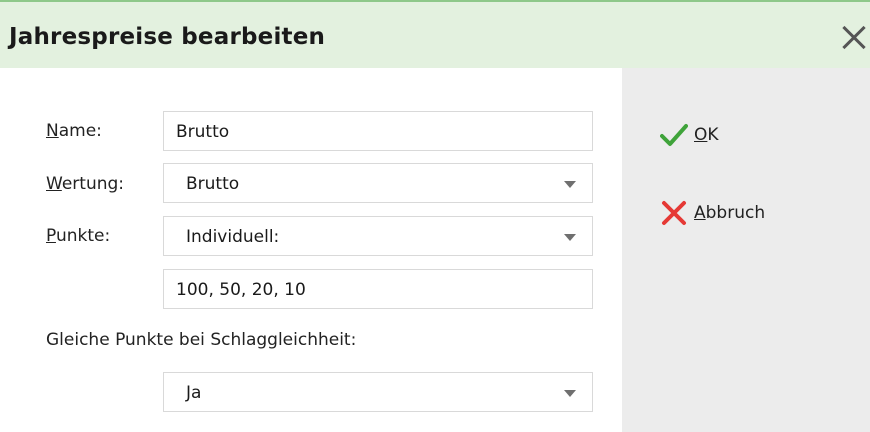 Image resolution: width=870 pixels, height=432 pixels. Describe the element at coordinates (213, 184) in the screenshot. I see `wertung-select-value: Brutto` at that location.